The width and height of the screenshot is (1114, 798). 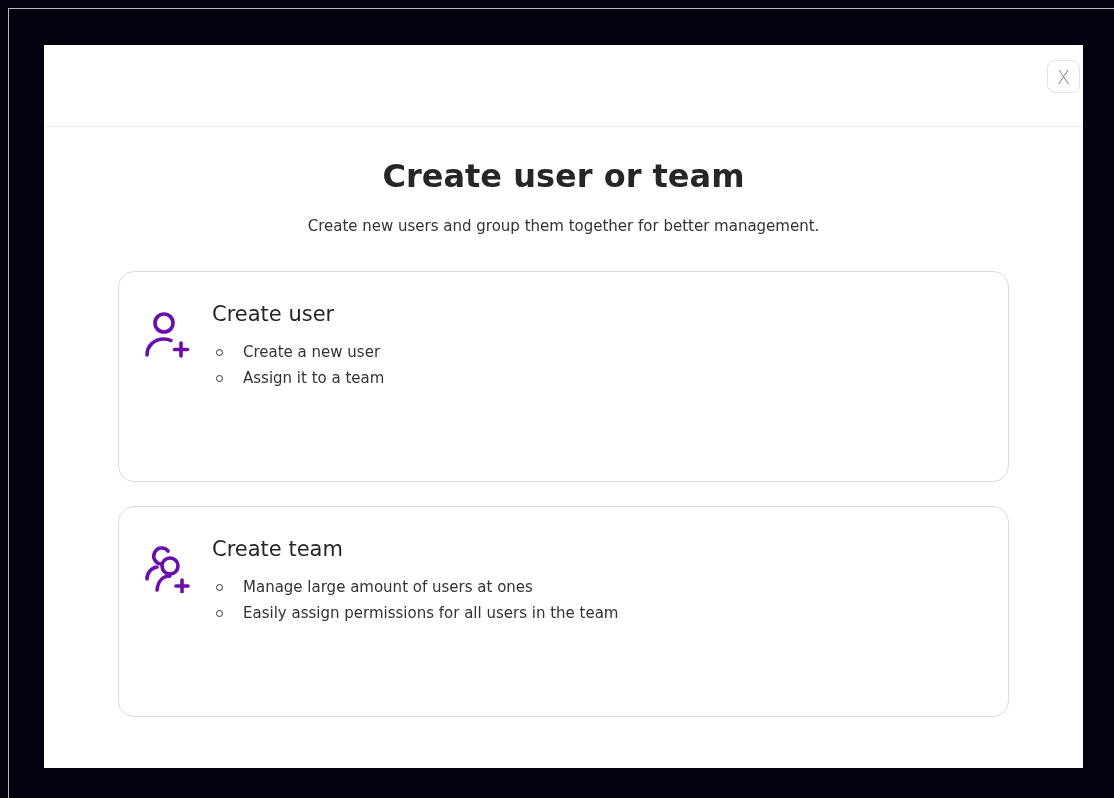 What do you see at coordinates (312, 352) in the screenshot?
I see `option-point: Create a new user` at bounding box center [312, 352].